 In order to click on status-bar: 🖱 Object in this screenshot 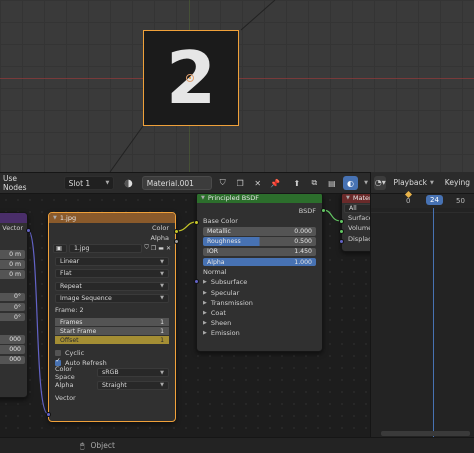, I will do `click(237, 445)`.